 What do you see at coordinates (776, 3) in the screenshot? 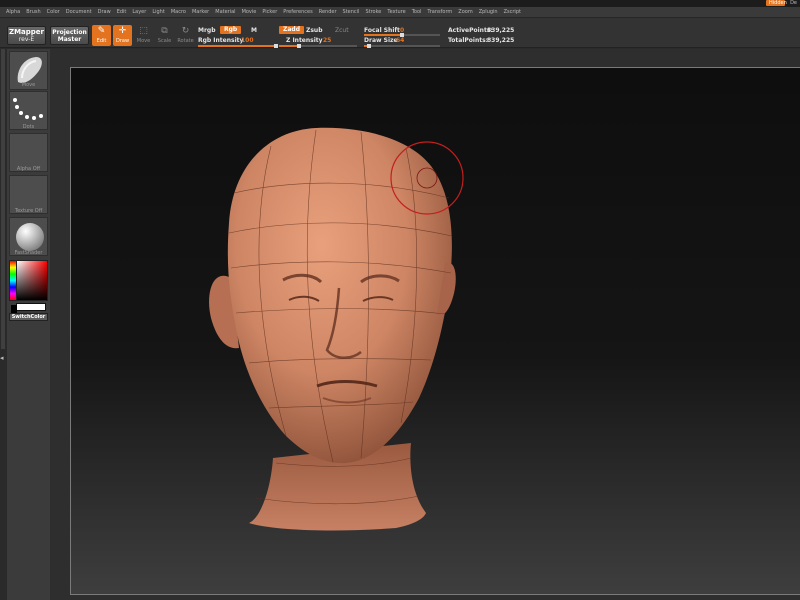
I see `hide-button: Hidden` at bounding box center [776, 3].